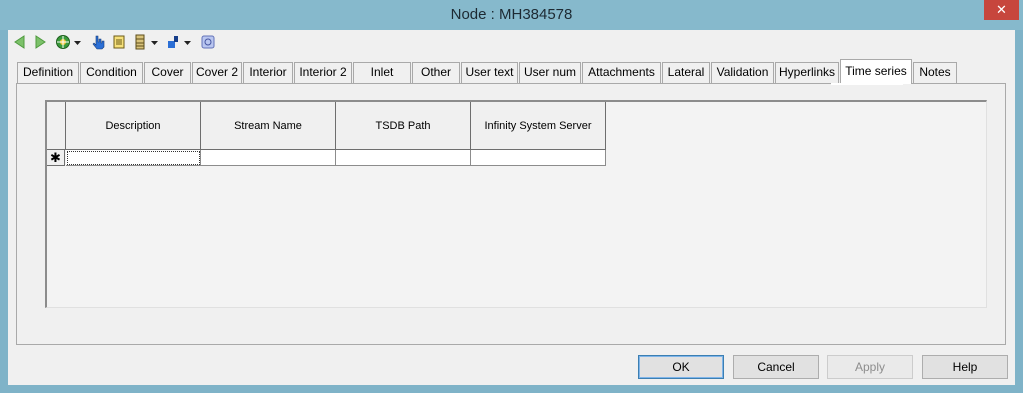  I want to click on close-button: ✕, so click(1001, 10).